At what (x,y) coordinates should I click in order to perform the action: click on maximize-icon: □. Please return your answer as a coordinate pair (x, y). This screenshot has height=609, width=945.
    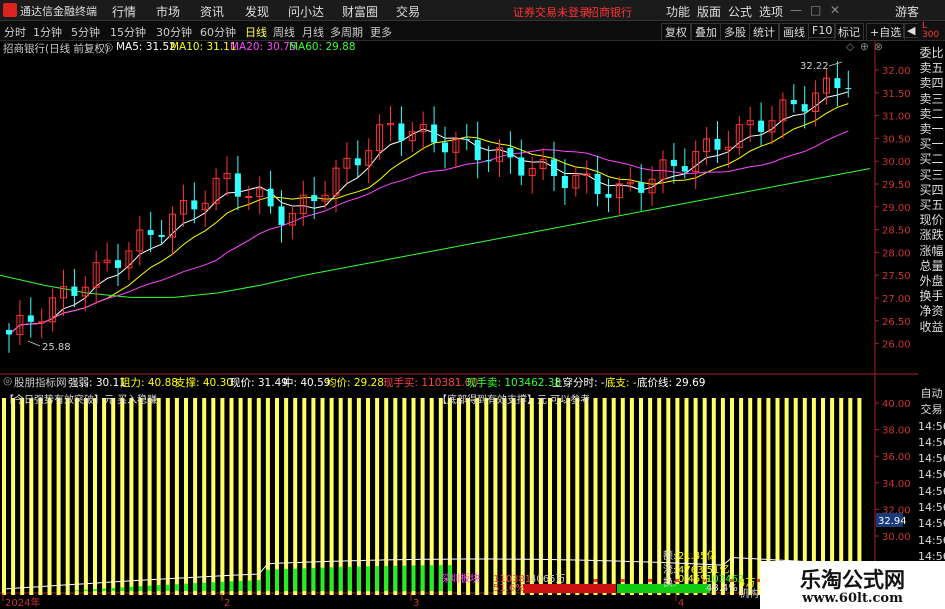
    Looking at the image, I should click on (815, 10).